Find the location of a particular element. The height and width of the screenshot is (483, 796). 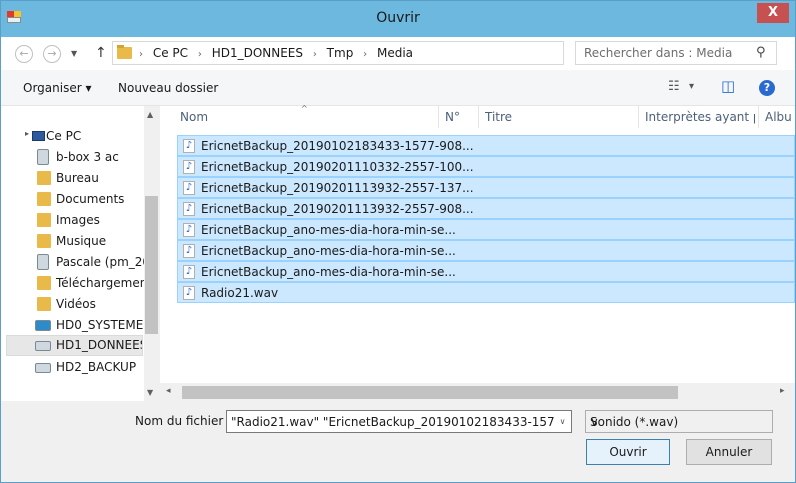

media-device-icon is located at coordinates (43, 157).